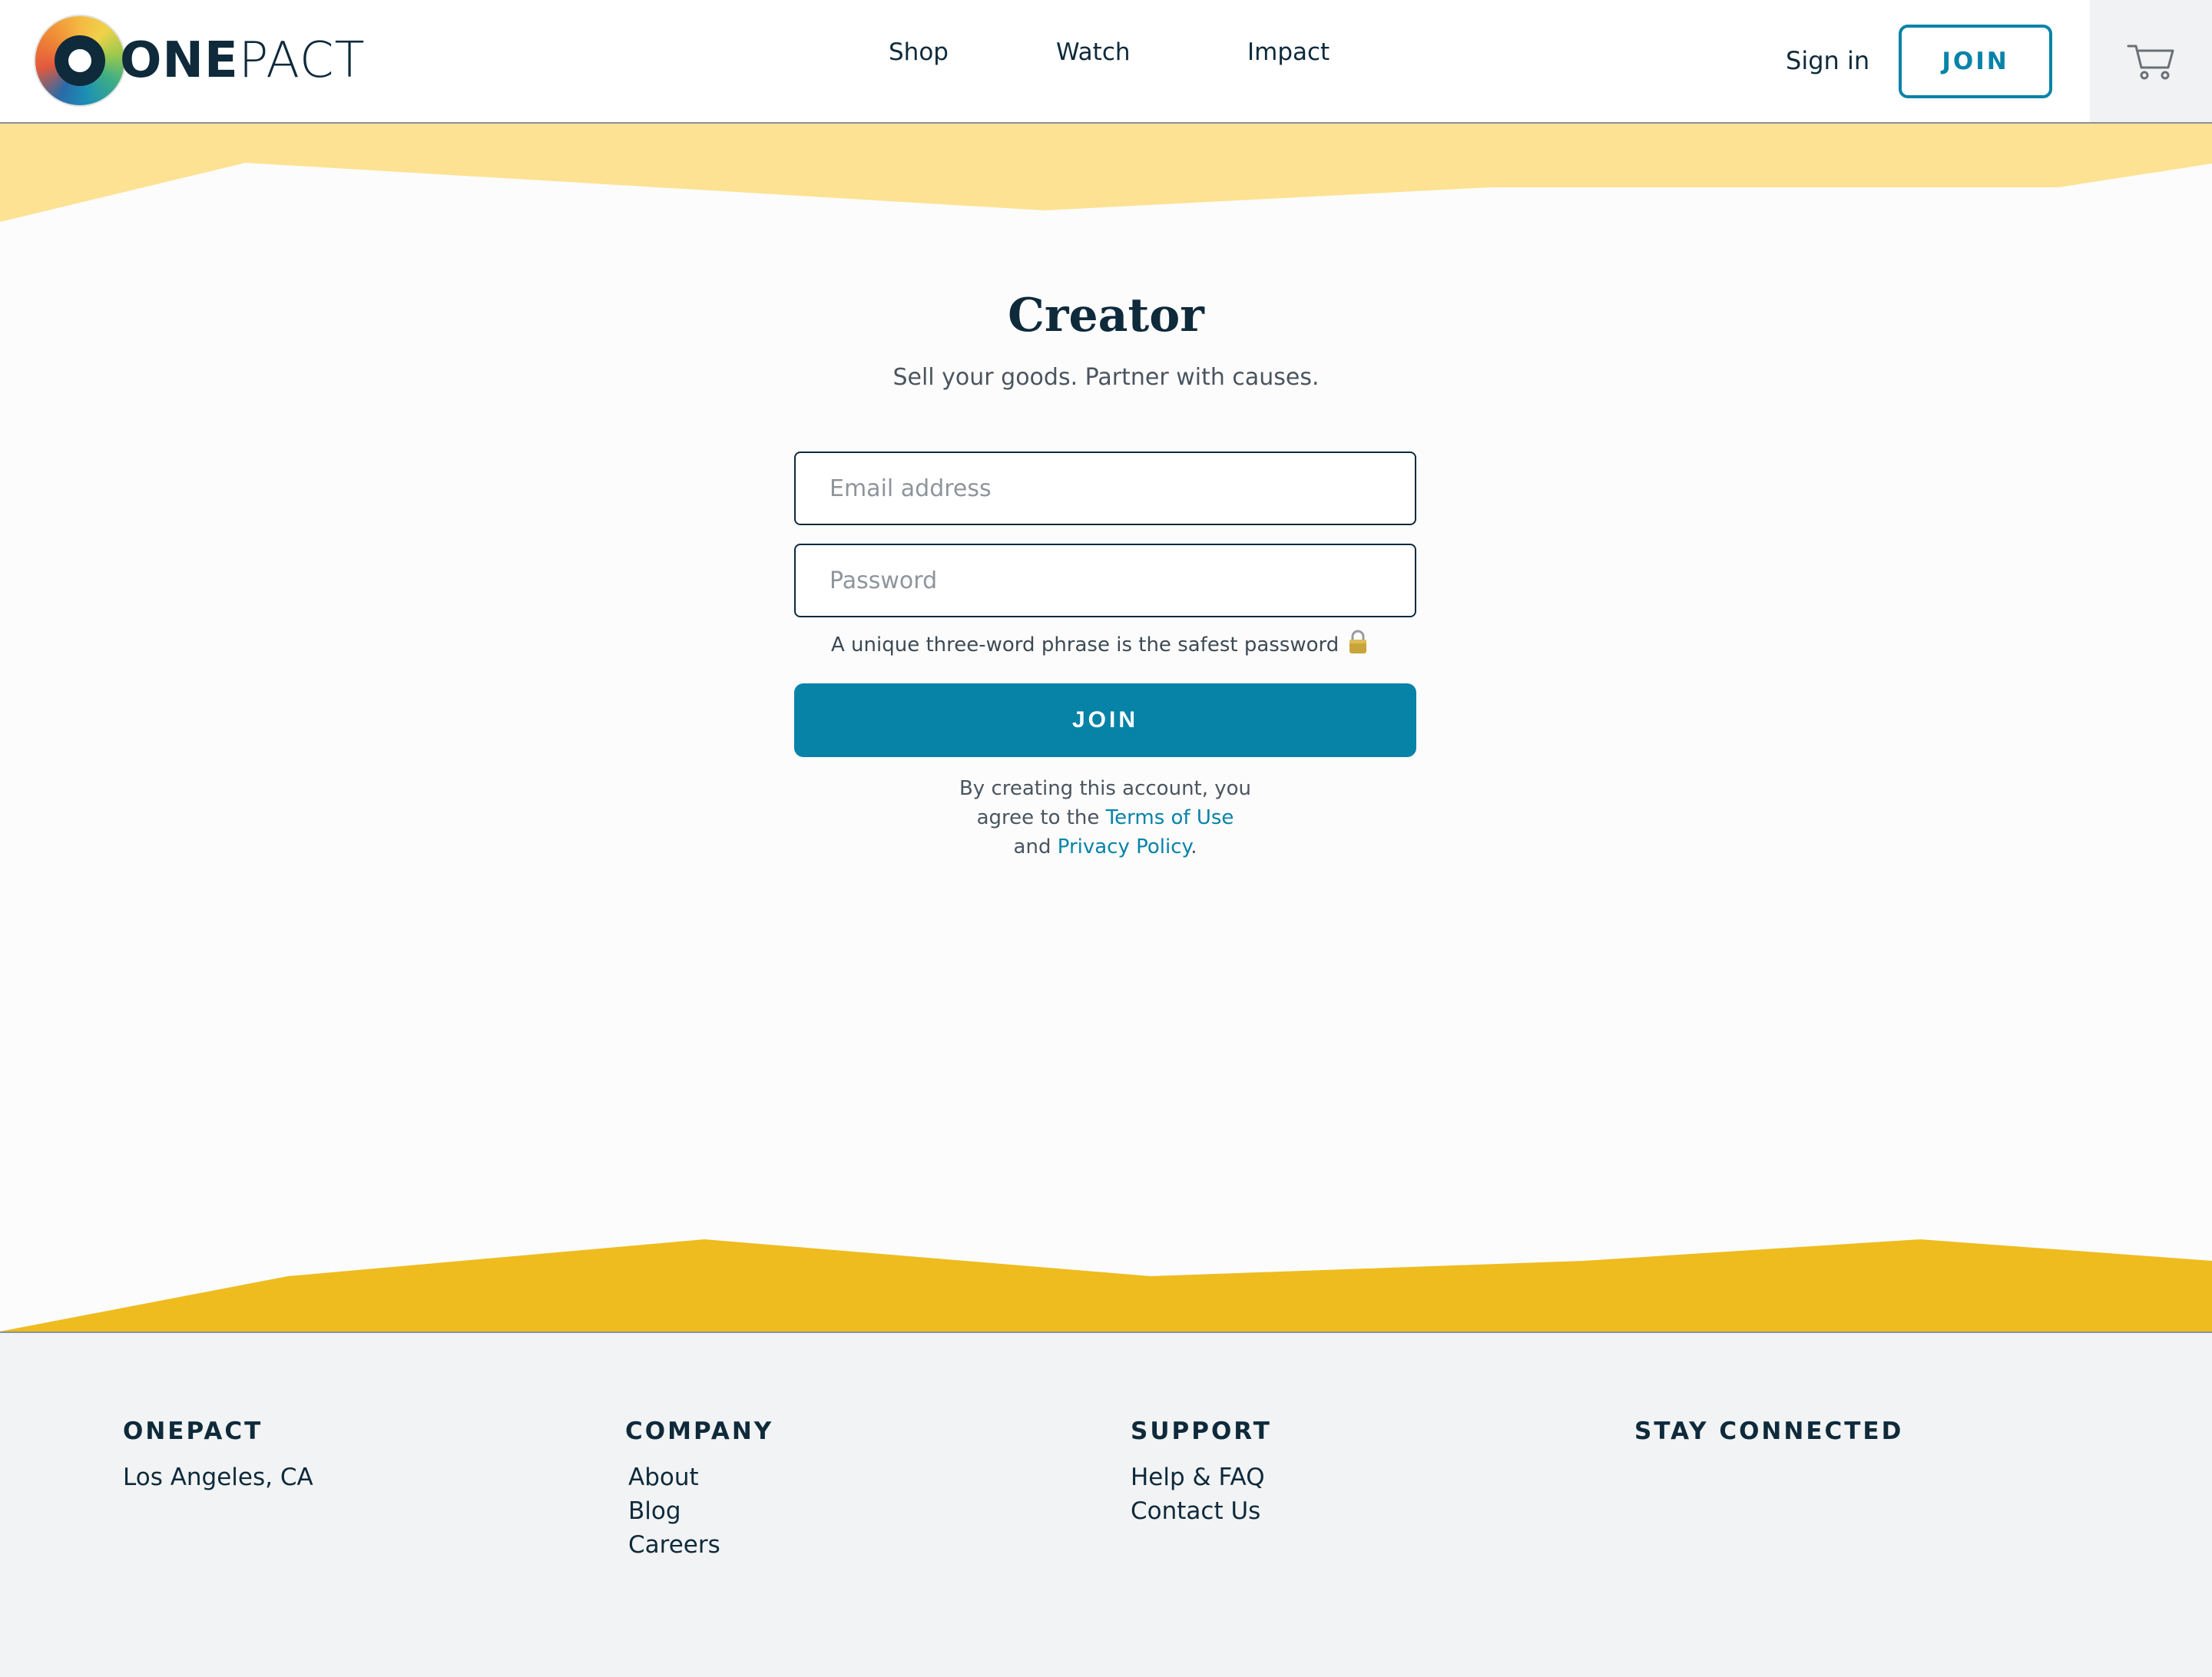  I want to click on top-wave-decoration, so click(1106, 173).